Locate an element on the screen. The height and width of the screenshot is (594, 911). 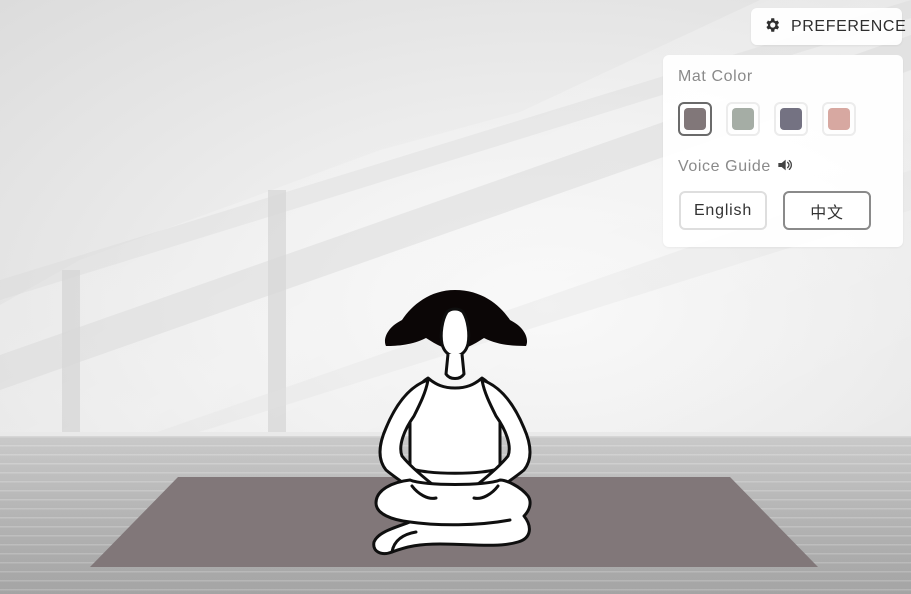
chinese-language-label: 中文 is located at coordinates (827, 213).